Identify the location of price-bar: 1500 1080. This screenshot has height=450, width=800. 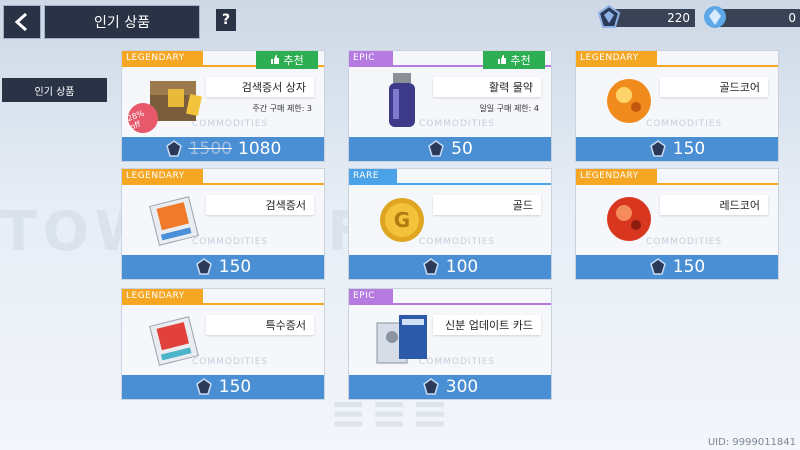
(223, 149).